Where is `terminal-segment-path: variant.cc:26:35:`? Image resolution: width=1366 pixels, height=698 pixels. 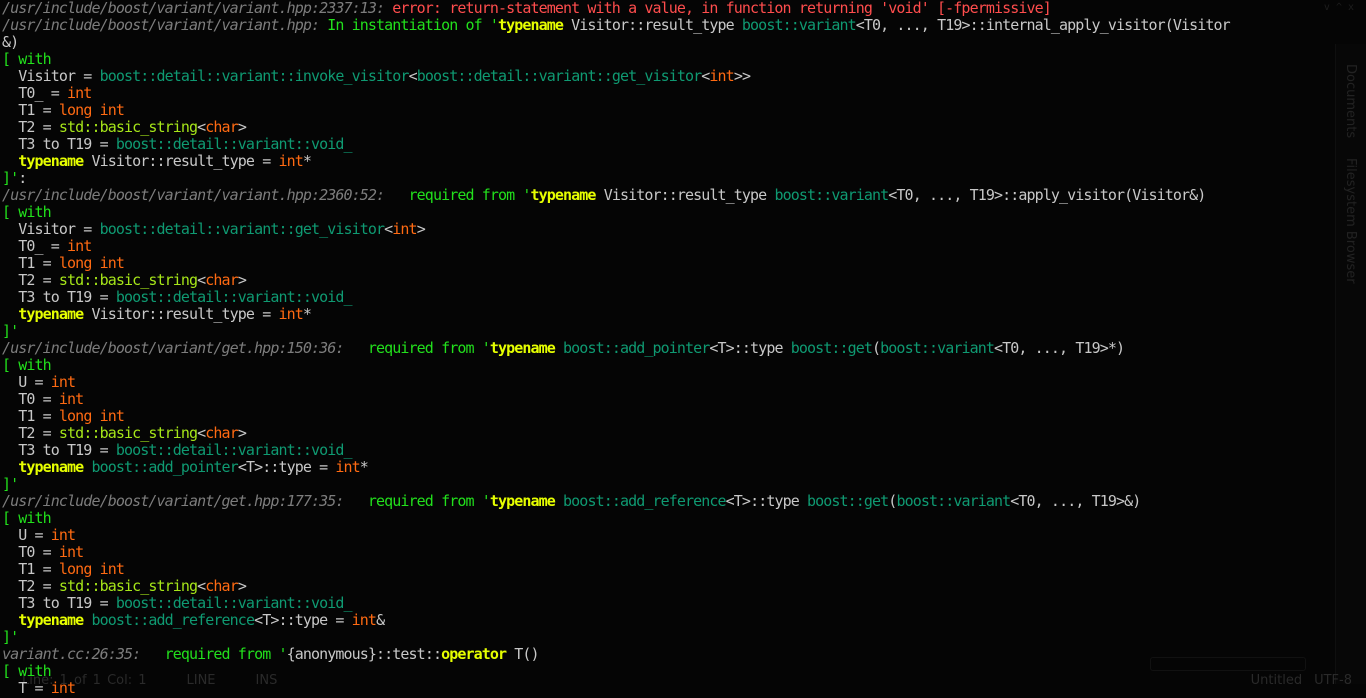 terminal-segment-path: variant.cc:26:35: is located at coordinates (71, 654).